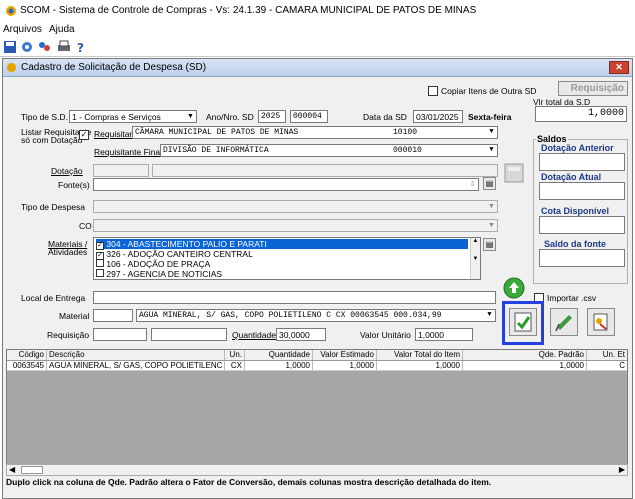  What do you see at coordinates (53, 207) in the screenshot?
I see `tipo-despesa-label: Tipo de Despesa` at bounding box center [53, 207].